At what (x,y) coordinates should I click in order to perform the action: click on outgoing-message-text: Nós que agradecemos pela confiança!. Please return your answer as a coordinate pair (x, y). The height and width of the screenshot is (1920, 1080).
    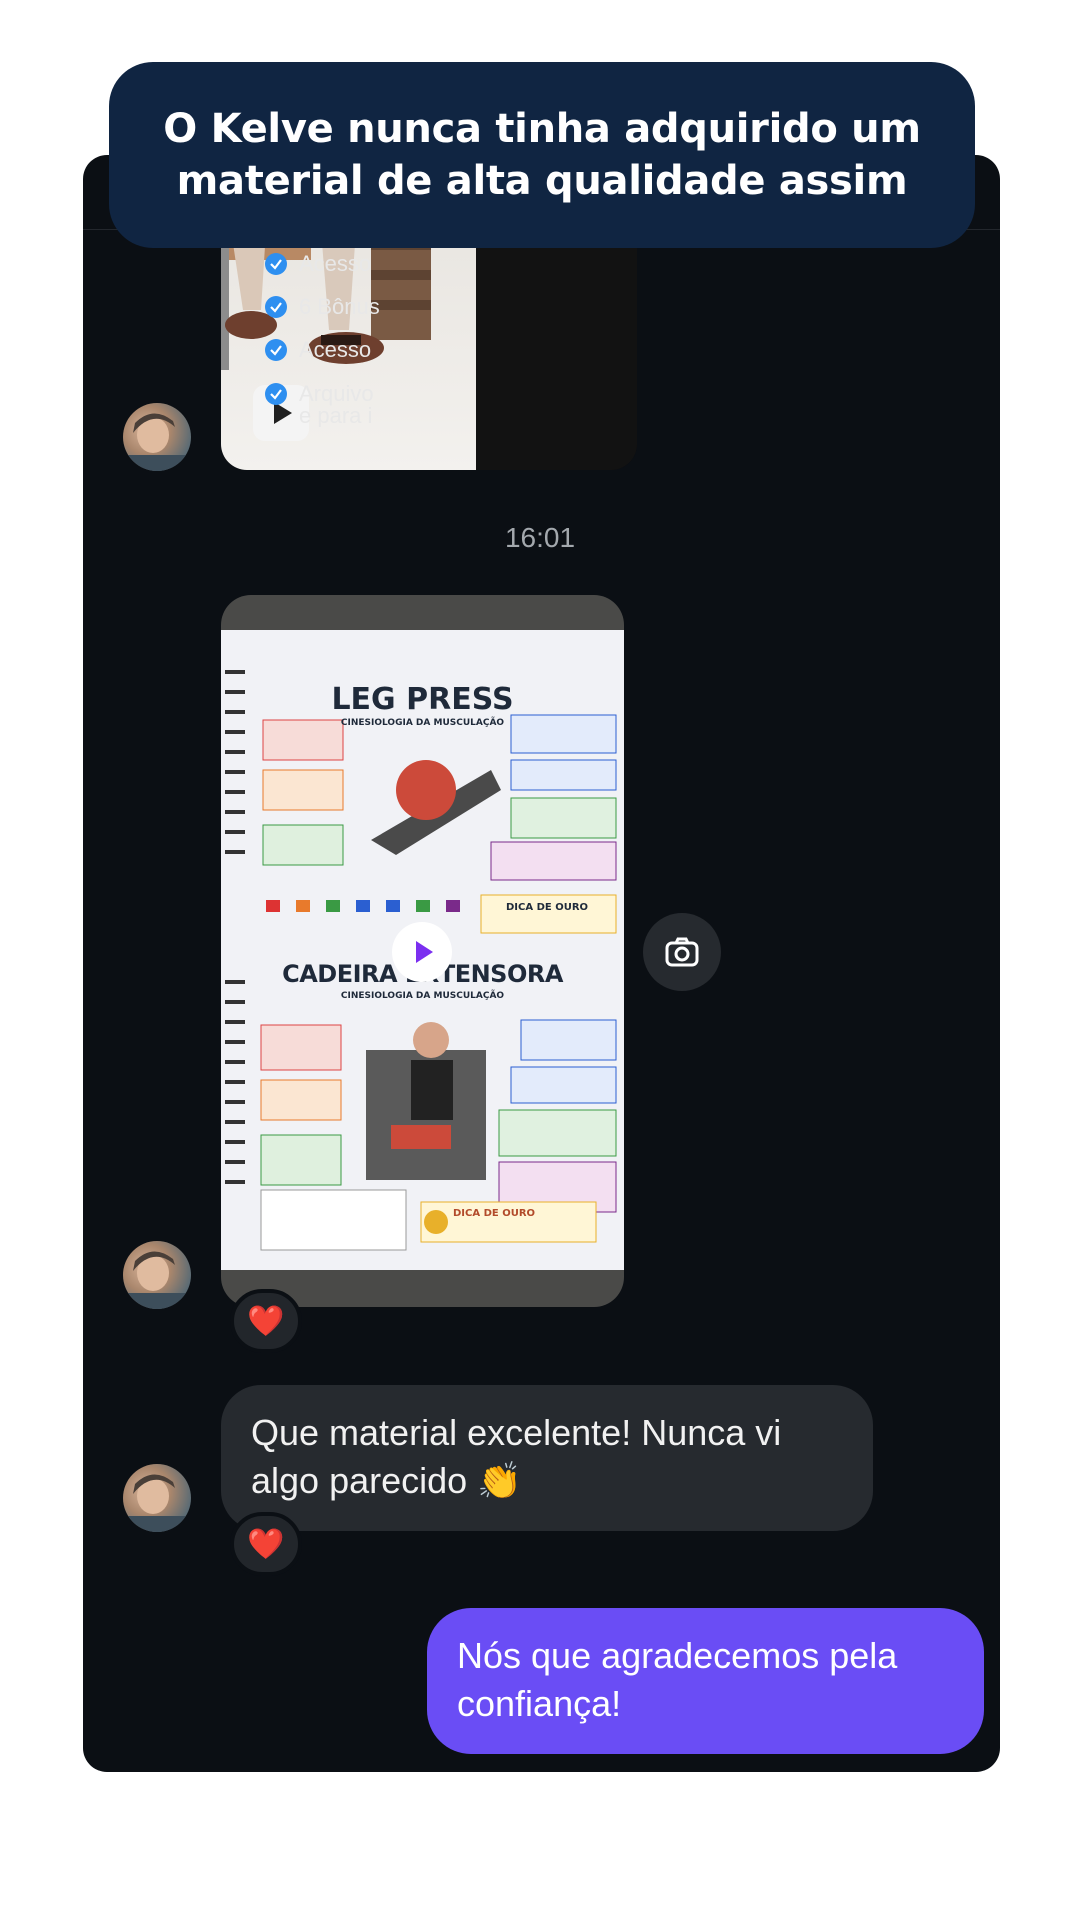
    Looking at the image, I should click on (677, 1679).